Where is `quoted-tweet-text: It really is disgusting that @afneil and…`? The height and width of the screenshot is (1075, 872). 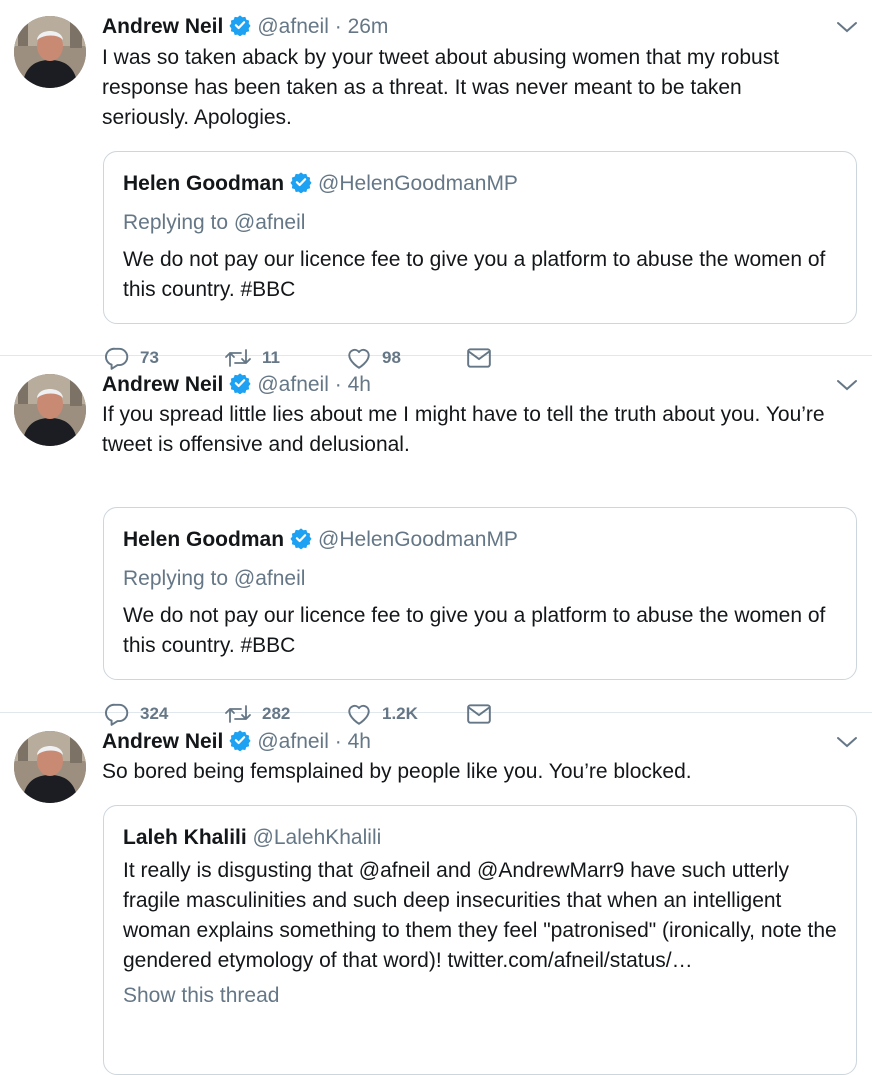
quoted-tweet-text: It really is disgusting that @afneil and… is located at coordinates (480, 915).